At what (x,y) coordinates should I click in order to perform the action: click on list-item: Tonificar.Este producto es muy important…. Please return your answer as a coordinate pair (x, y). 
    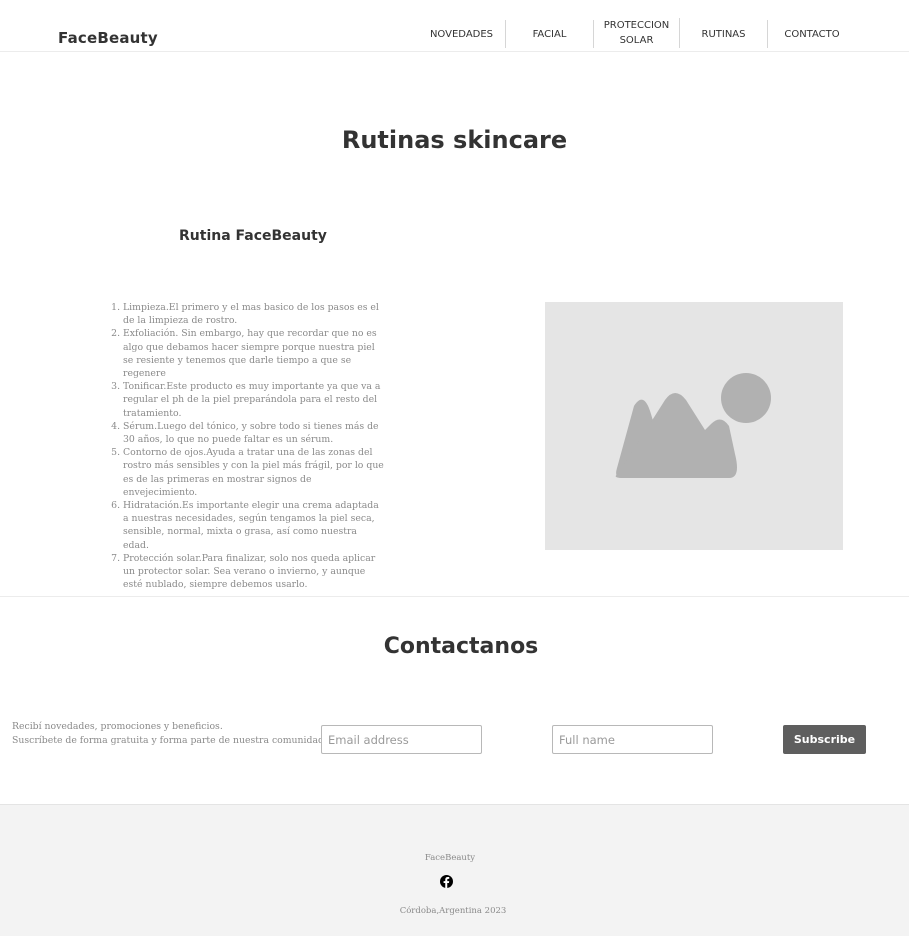
    Looking at the image, I should click on (254, 400).